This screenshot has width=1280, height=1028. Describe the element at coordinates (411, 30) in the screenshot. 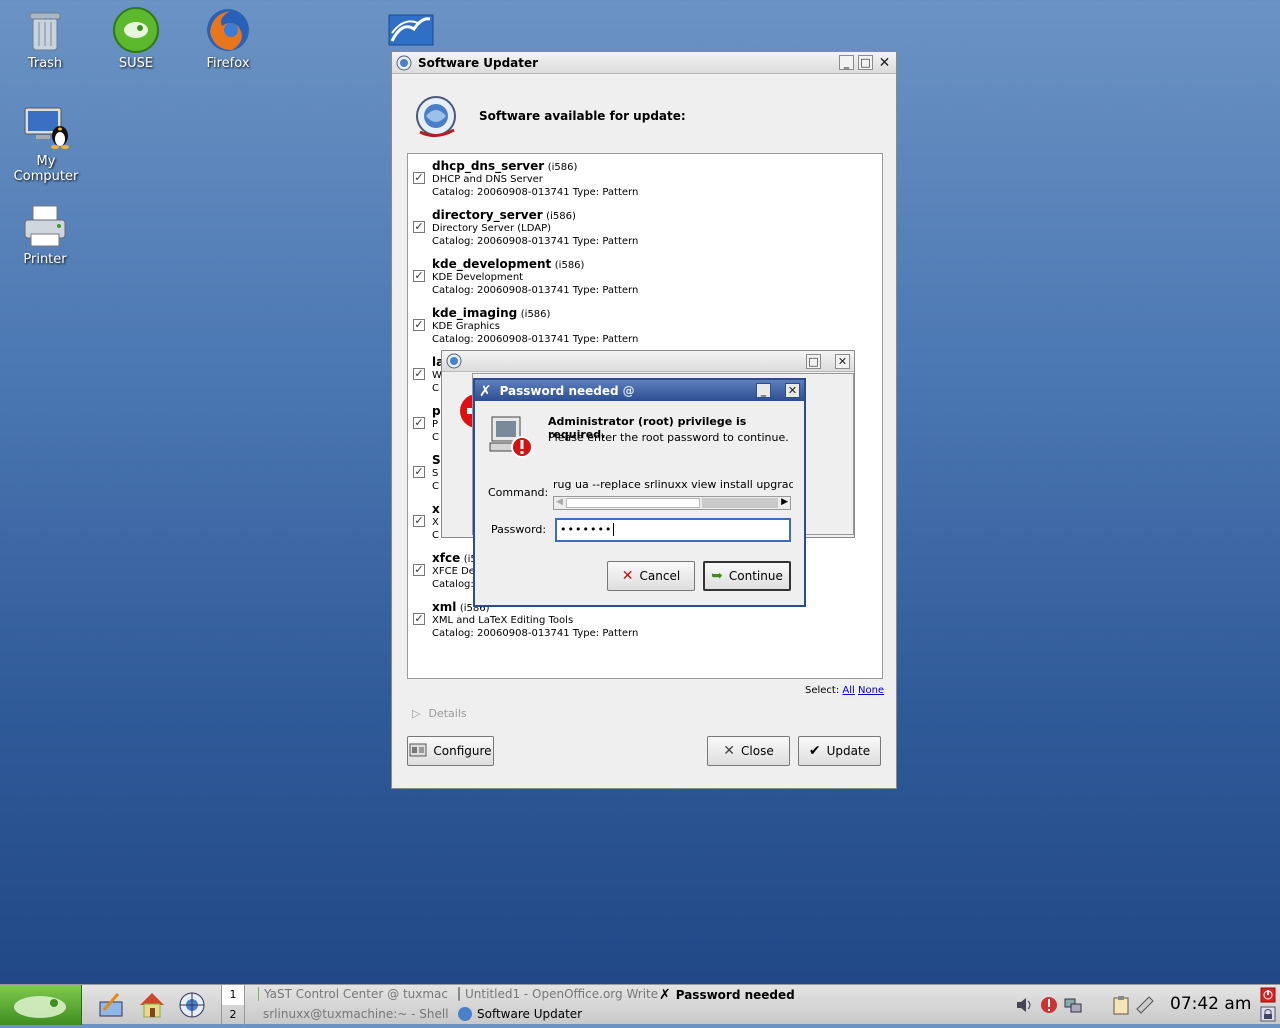

I see `openoffice-icon` at that location.